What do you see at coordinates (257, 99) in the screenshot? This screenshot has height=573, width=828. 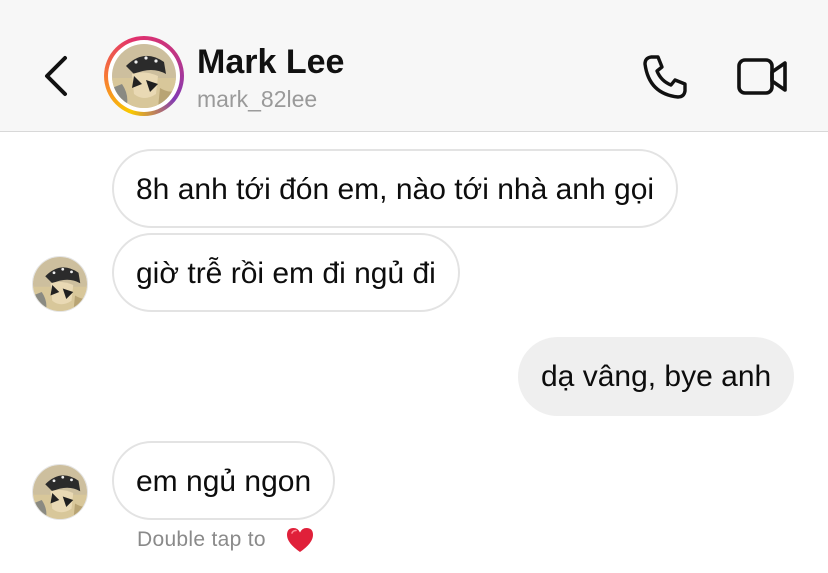 I see `contact-username: mark_82lee` at bounding box center [257, 99].